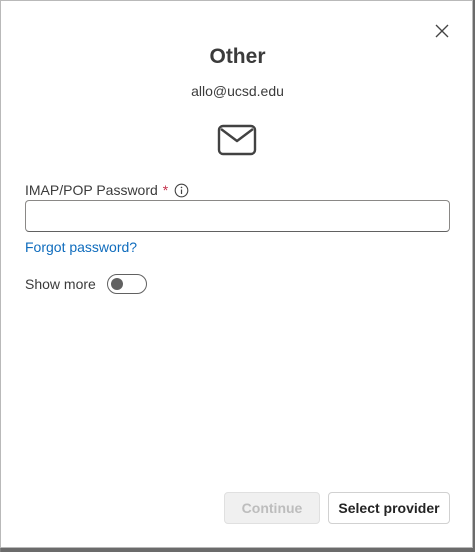 The height and width of the screenshot is (552, 475). I want to click on info-icon, so click(181, 190).